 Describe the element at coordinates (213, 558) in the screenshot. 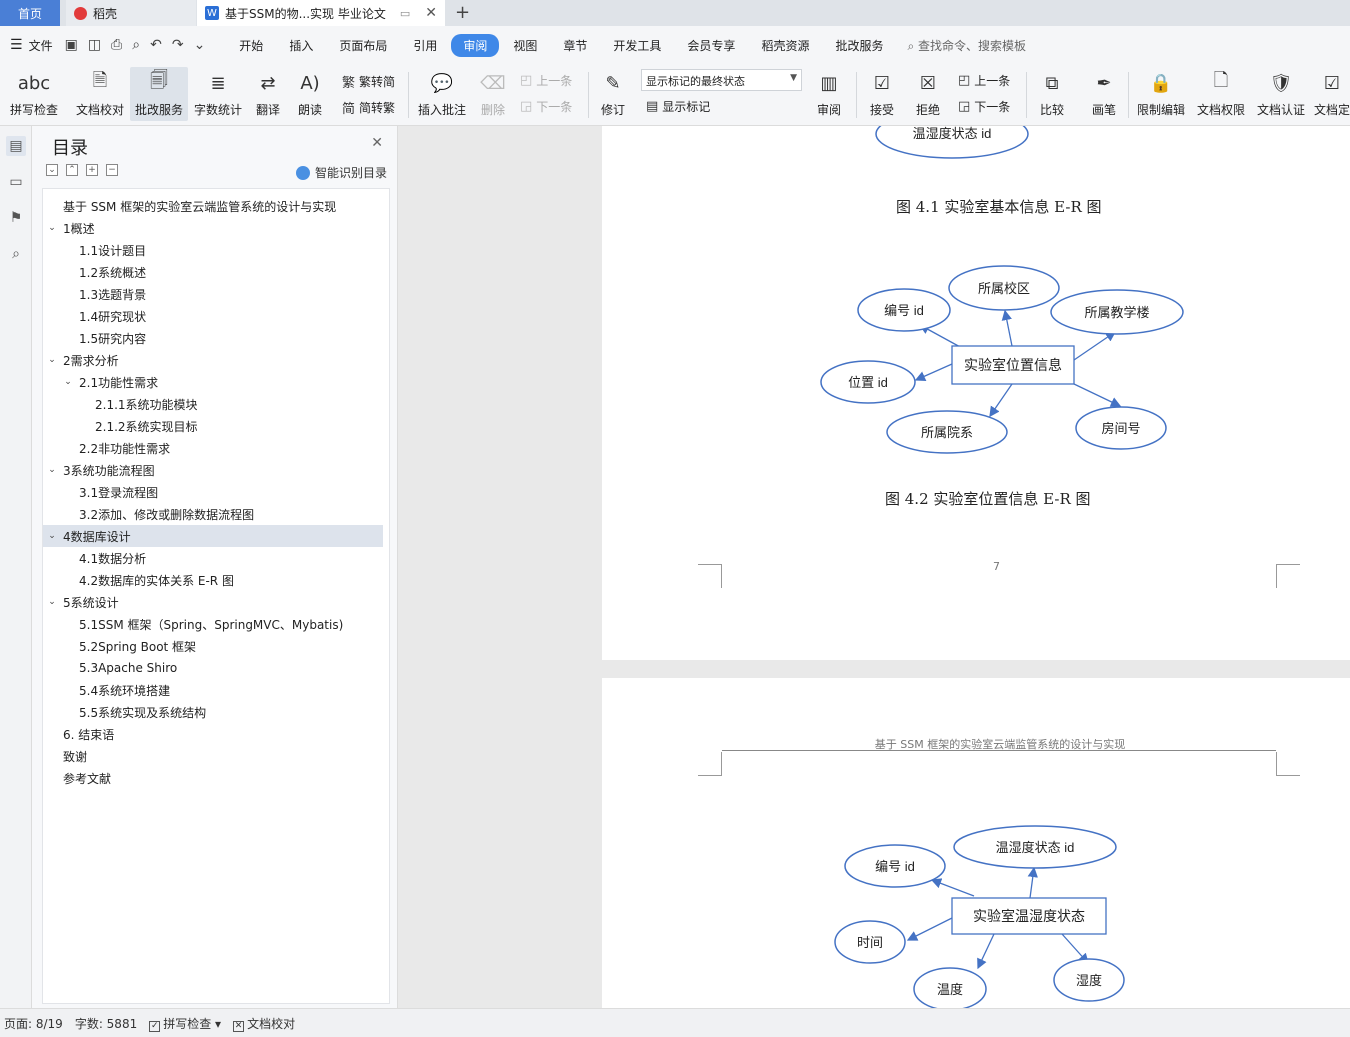

I see `toc-item: 4.1数据分析` at that location.